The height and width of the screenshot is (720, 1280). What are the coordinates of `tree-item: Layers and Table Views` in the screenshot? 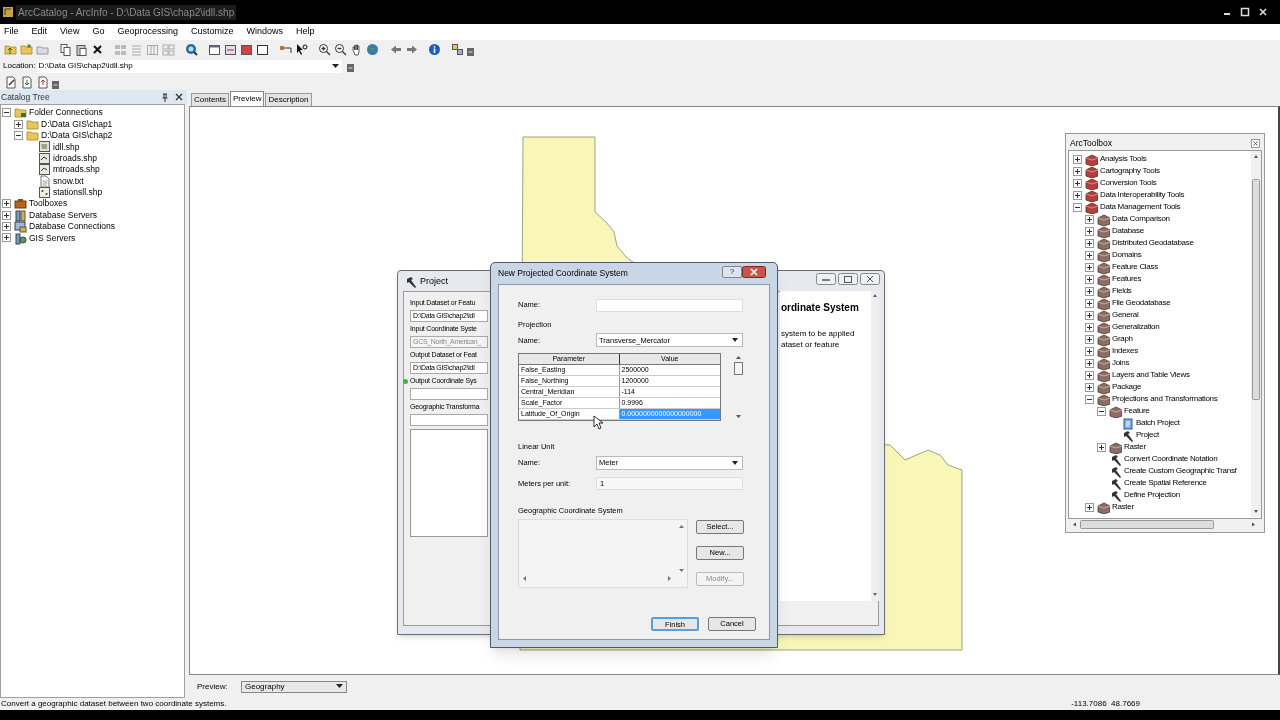 It's located at (1151, 375).